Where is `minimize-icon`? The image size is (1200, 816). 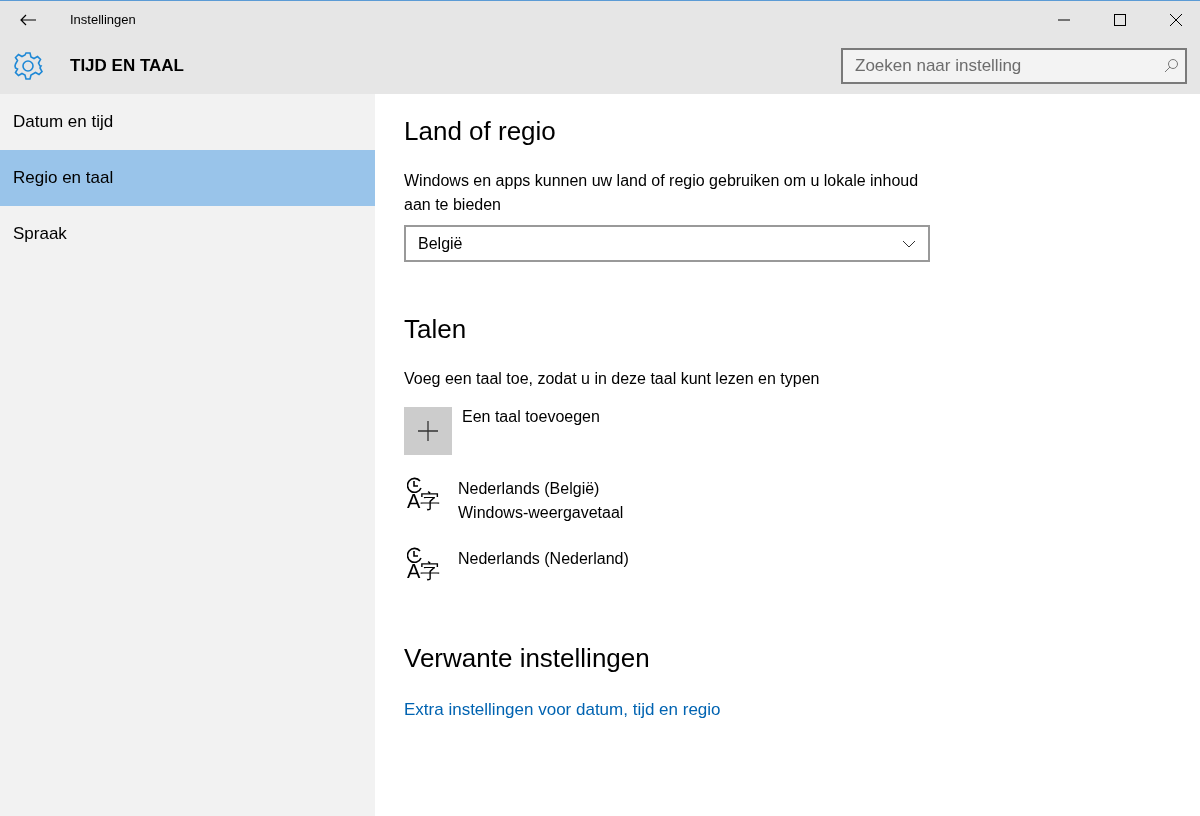 minimize-icon is located at coordinates (1064, 19).